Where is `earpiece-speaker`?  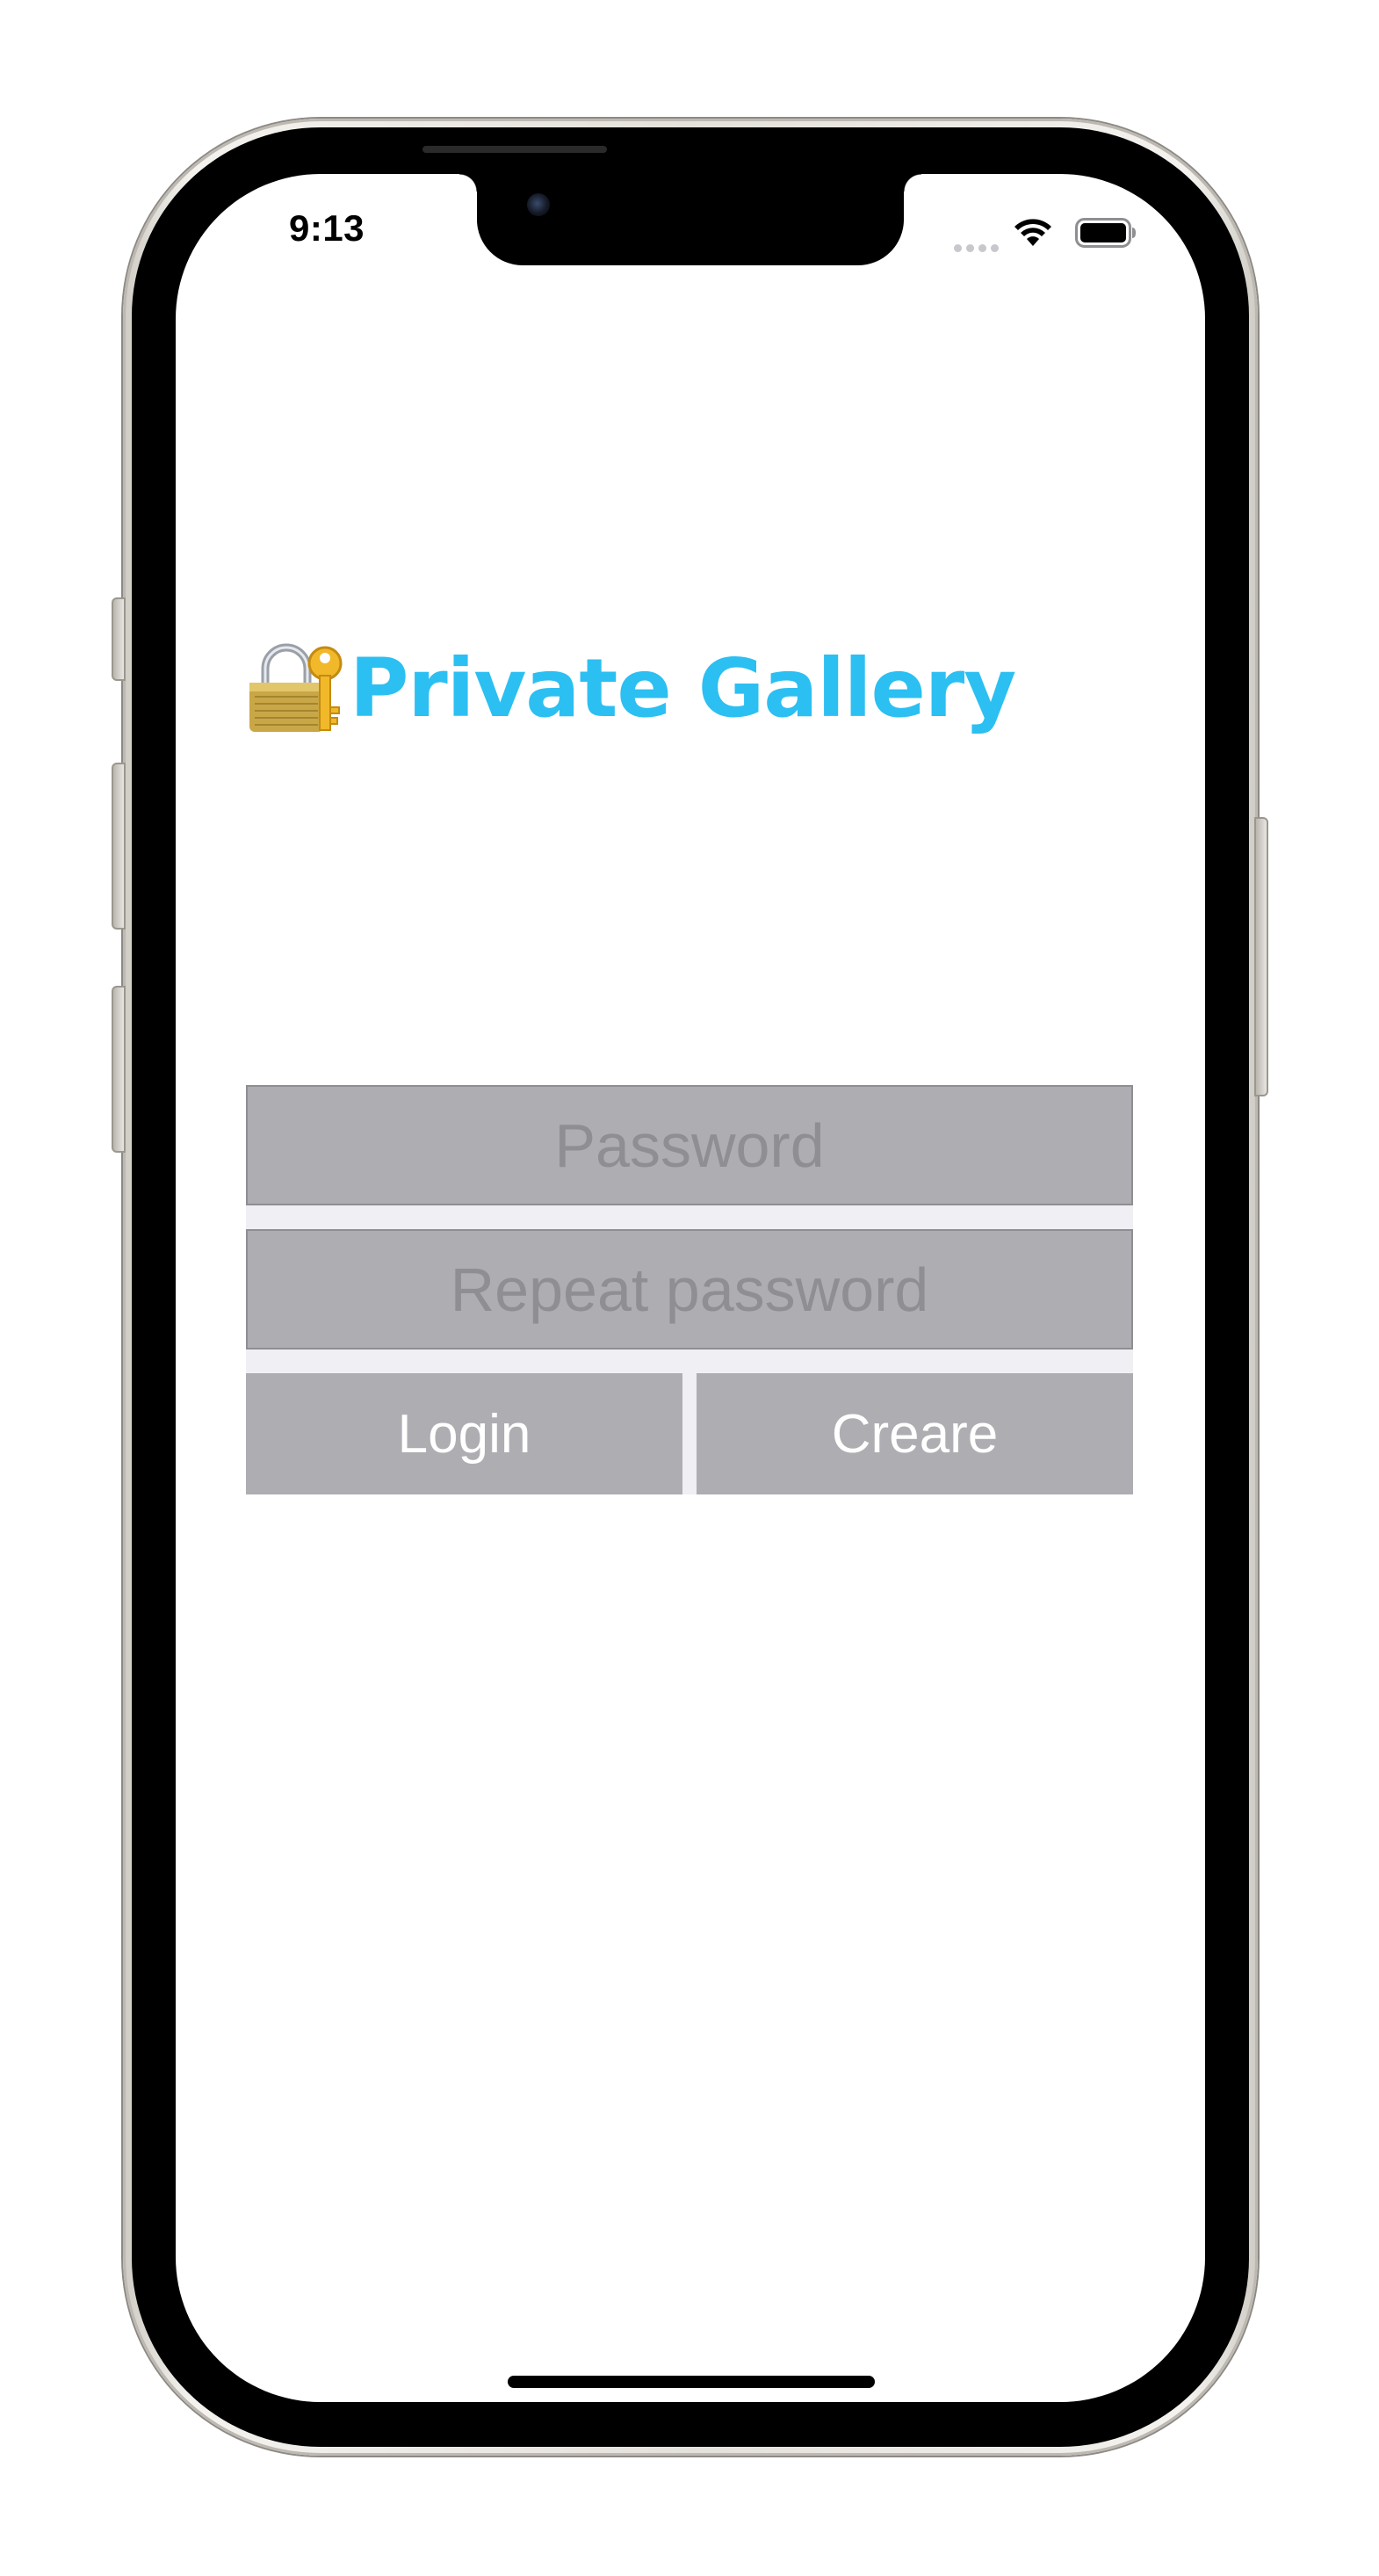
earpiece-speaker is located at coordinates (514, 149).